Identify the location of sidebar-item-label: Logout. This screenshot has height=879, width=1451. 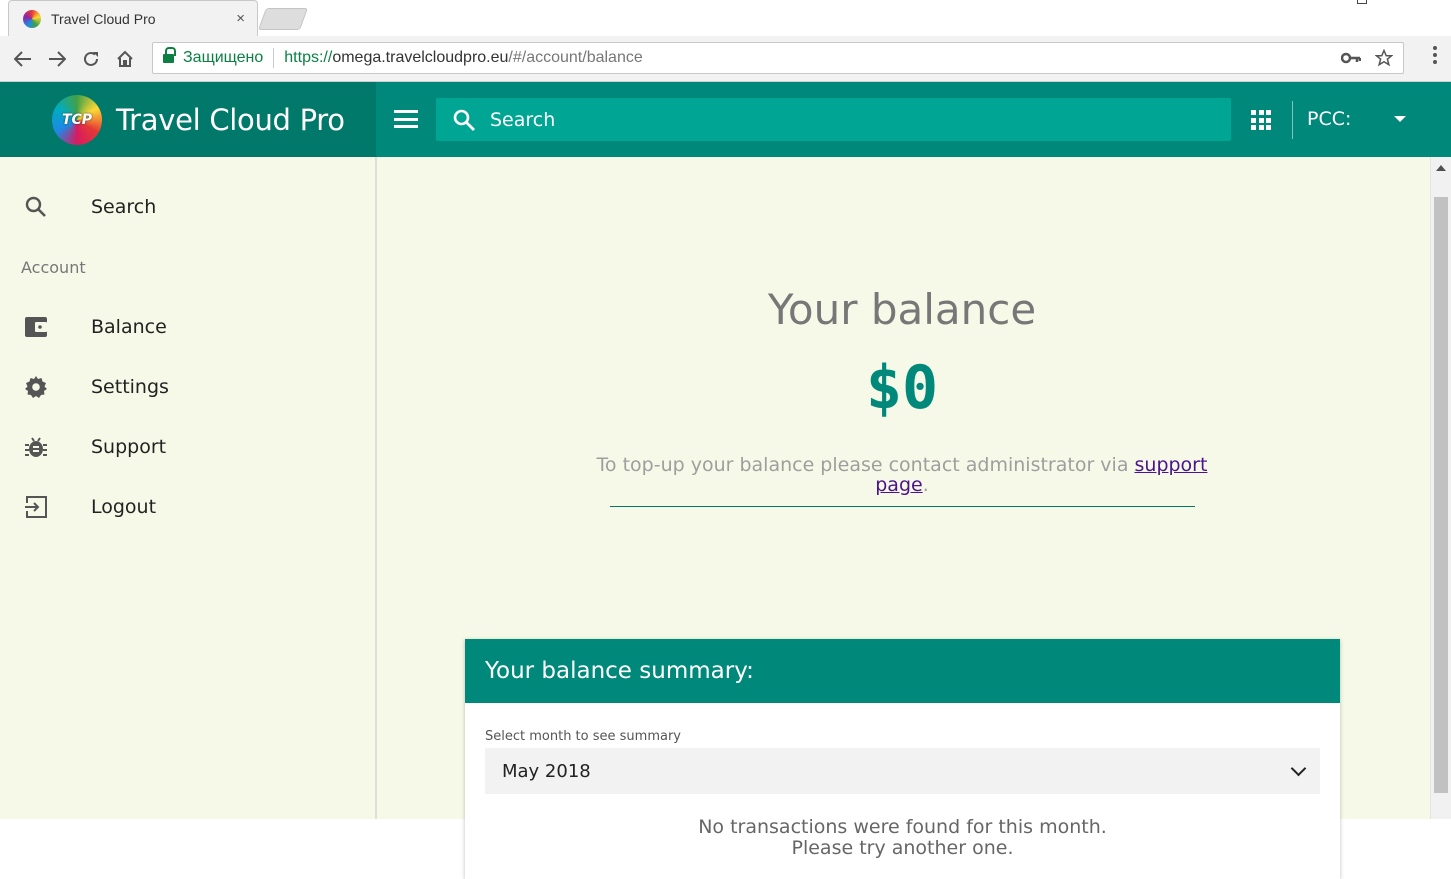
(124, 507).